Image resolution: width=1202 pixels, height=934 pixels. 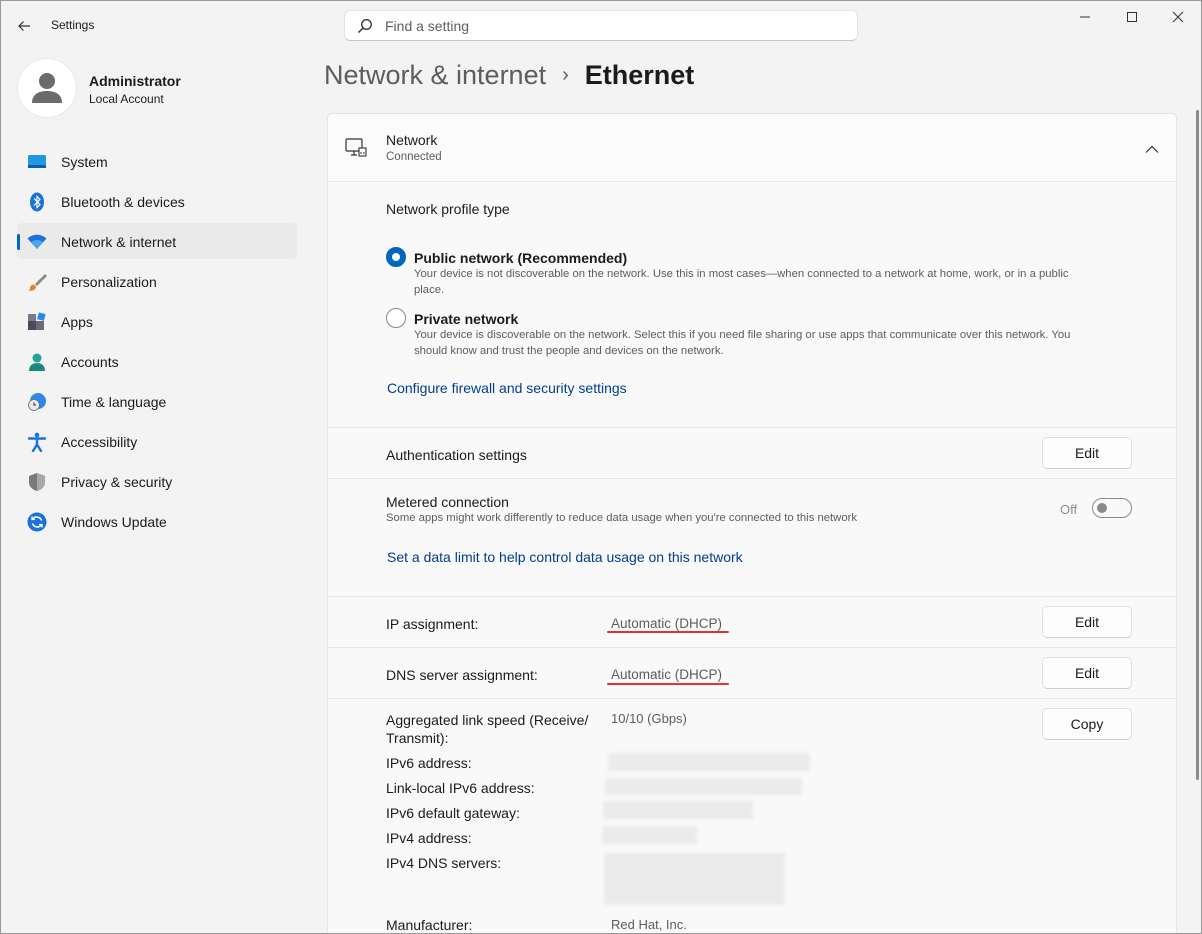 What do you see at coordinates (119, 242) in the screenshot?
I see `sidebar-item-label: Network & internet` at bounding box center [119, 242].